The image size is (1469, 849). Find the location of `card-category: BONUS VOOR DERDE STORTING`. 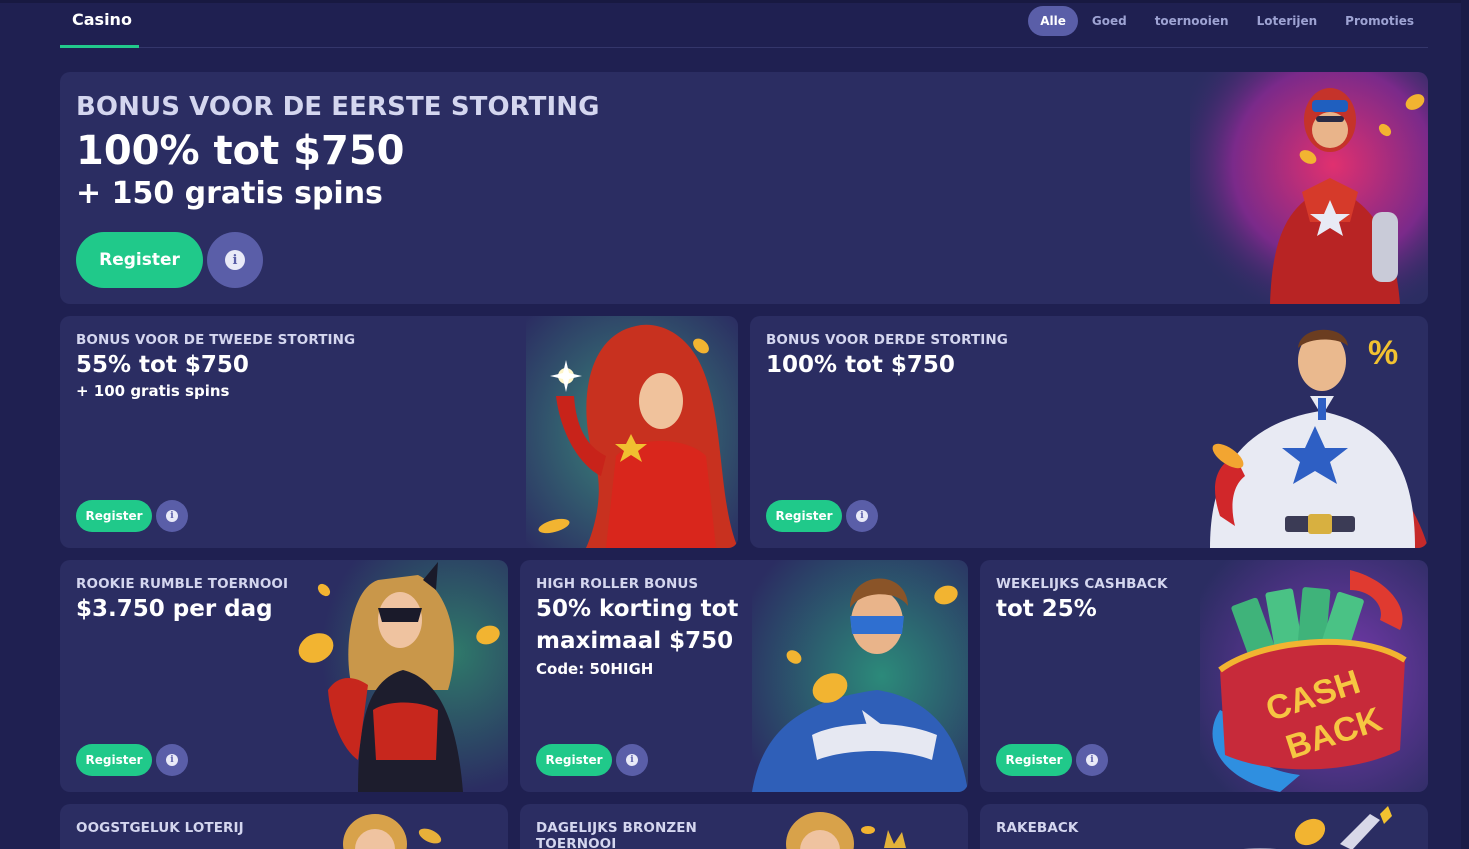

card-category: BONUS VOOR DERDE STORTING is located at coordinates (887, 340).